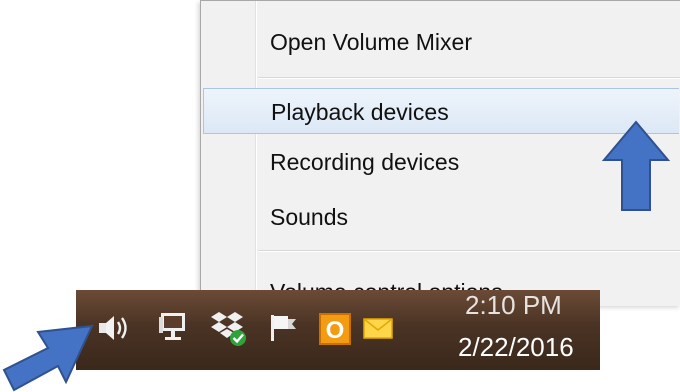 The height and width of the screenshot is (392, 680). What do you see at coordinates (48, 358) in the screenshot?
I see `diagonal-arrow-annotation` at bounding box center [48, 358].